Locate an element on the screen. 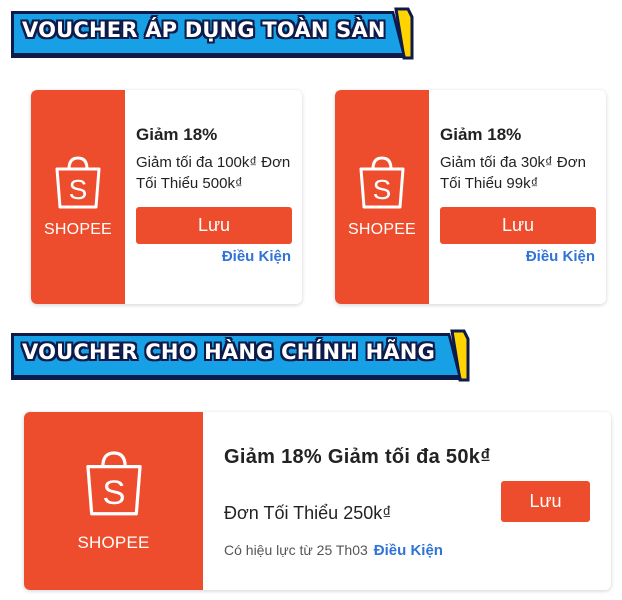  section-banner-all: VOUCHER ÁP DỤNG TOÀN SÀN is located at coordinates (211, 34).